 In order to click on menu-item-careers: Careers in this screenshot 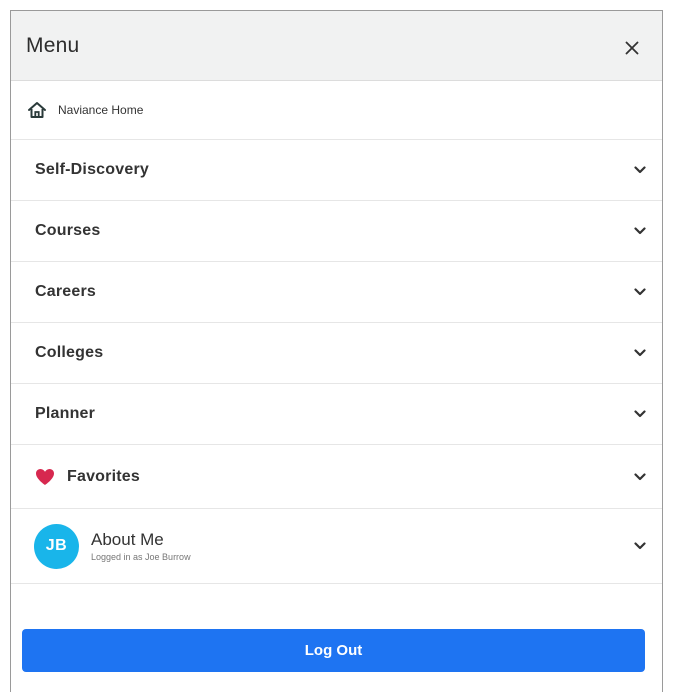, I will do `click(336, 292)`.